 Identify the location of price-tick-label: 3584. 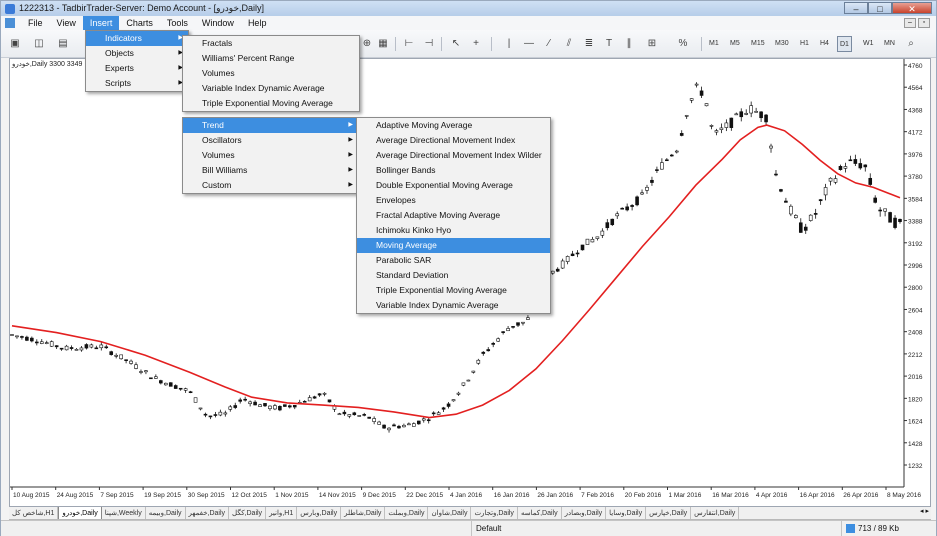
(915, 199).